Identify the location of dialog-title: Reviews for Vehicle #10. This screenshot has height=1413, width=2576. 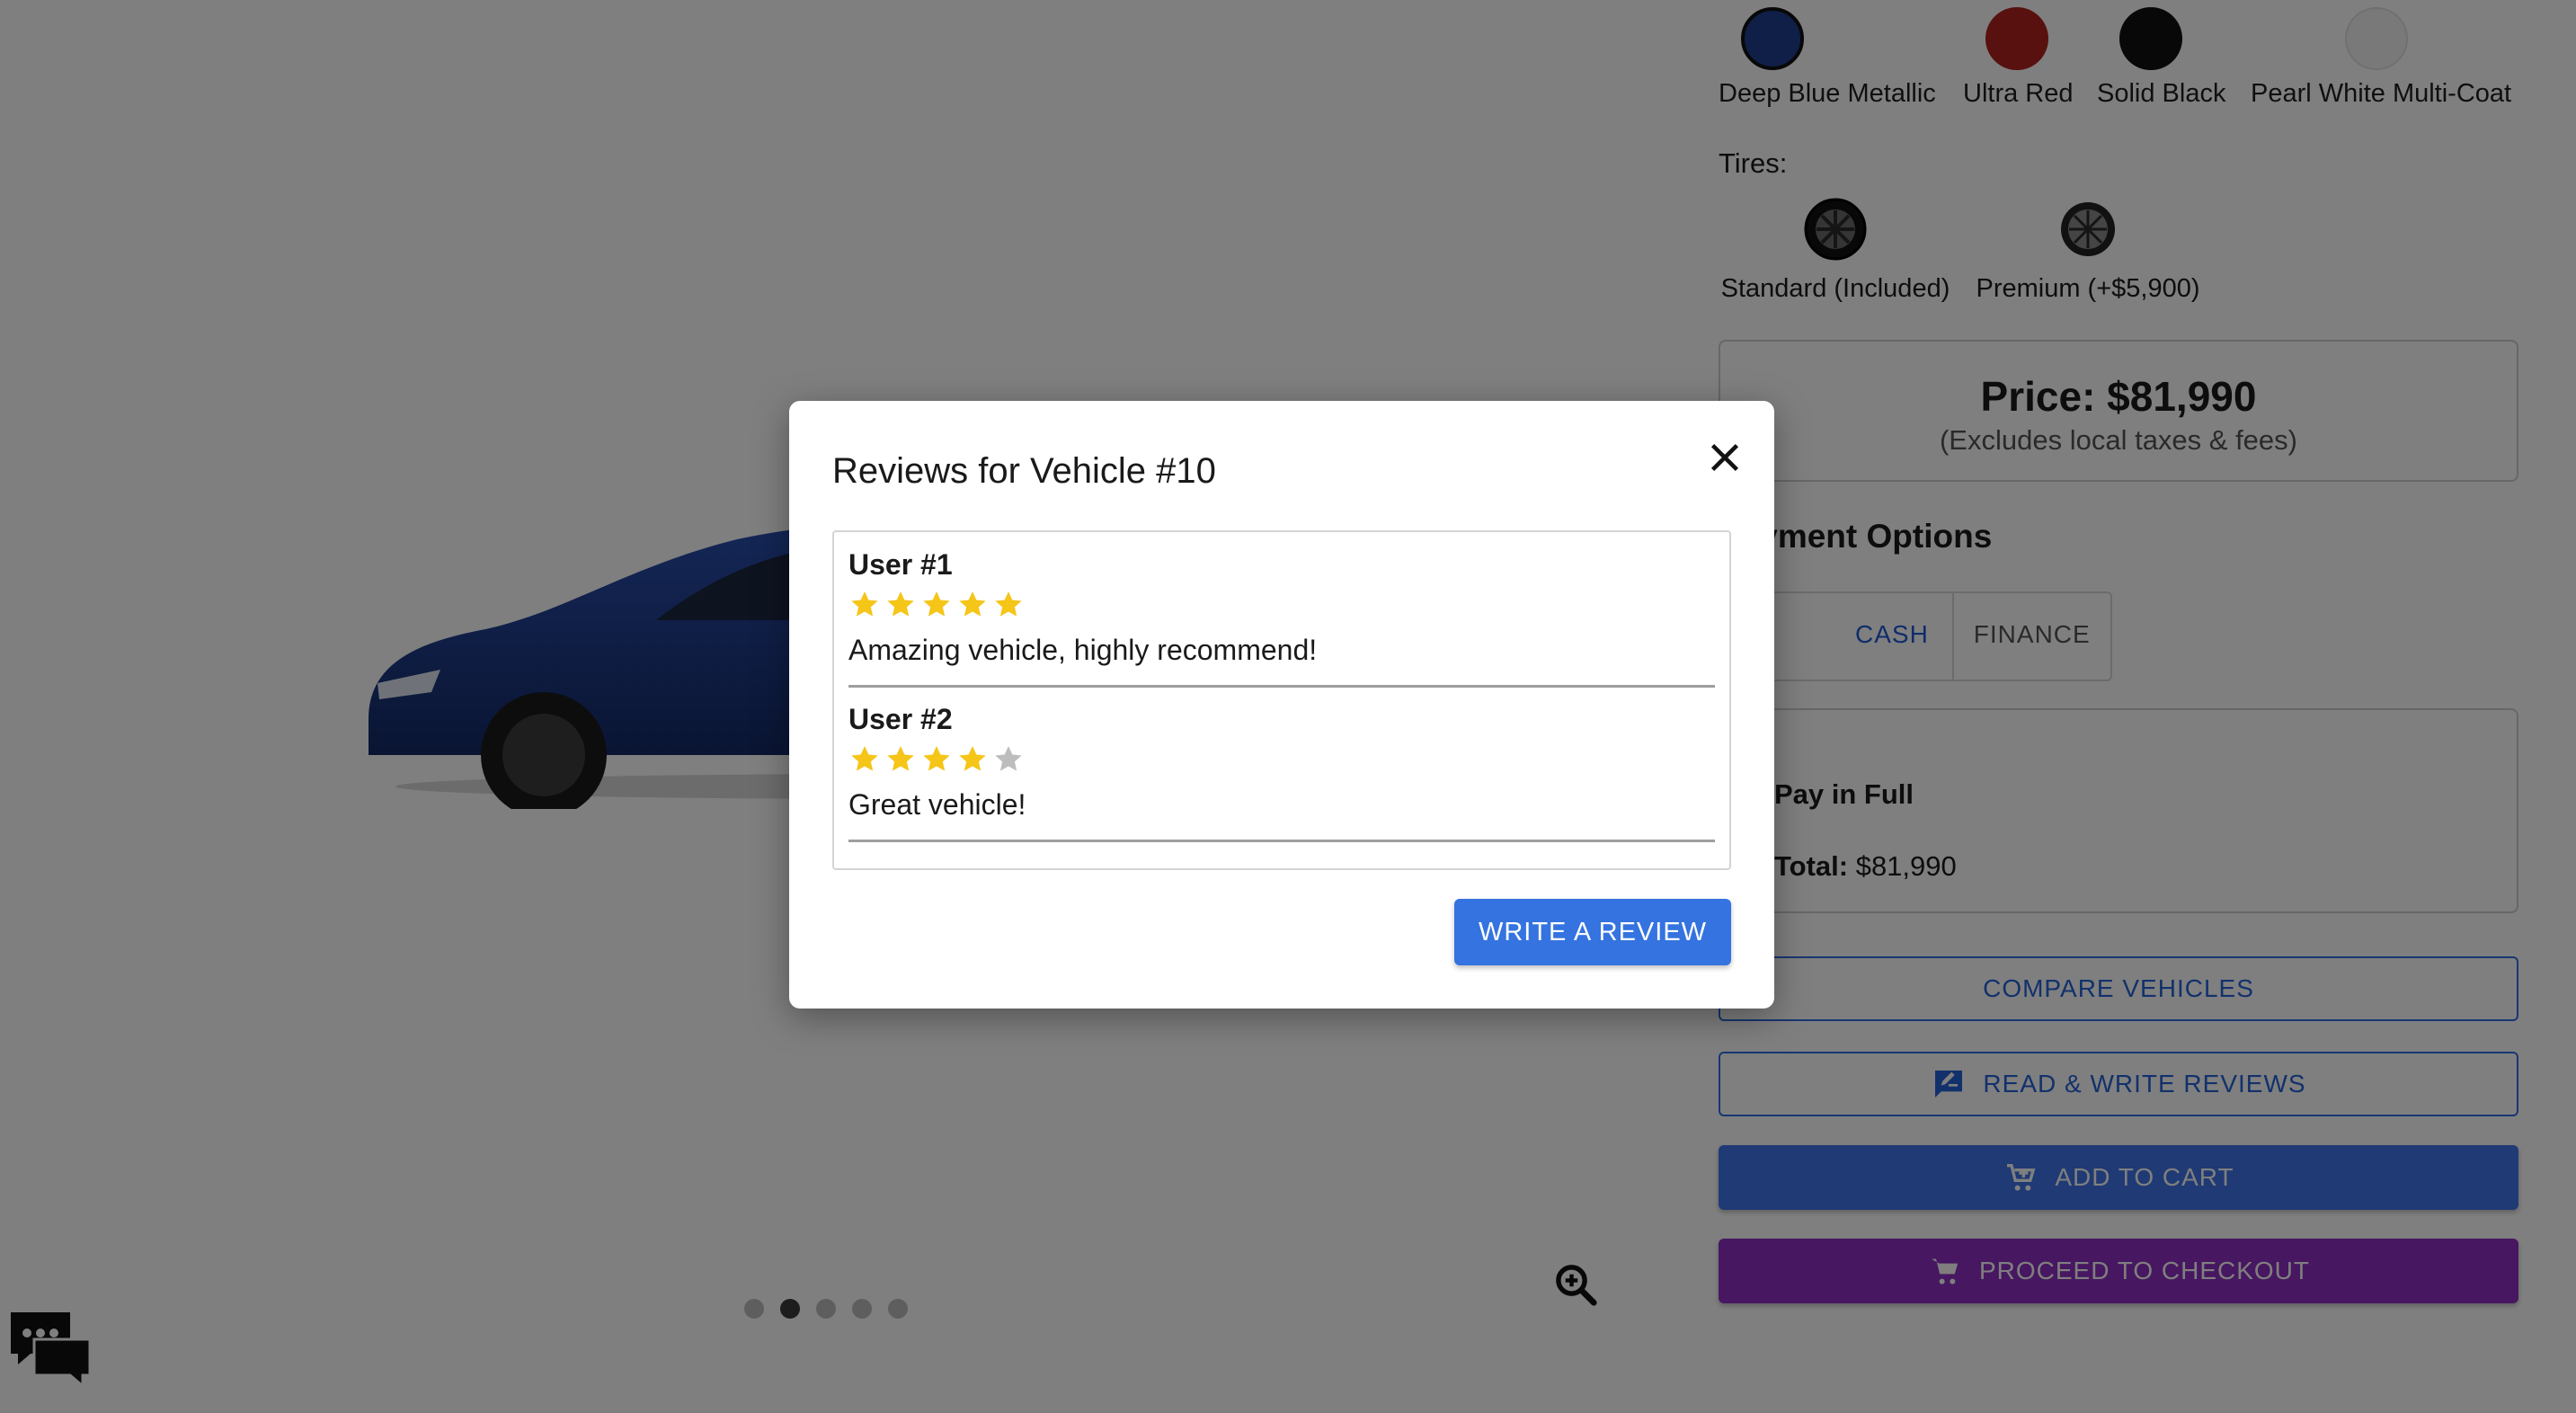
(1024, 471).